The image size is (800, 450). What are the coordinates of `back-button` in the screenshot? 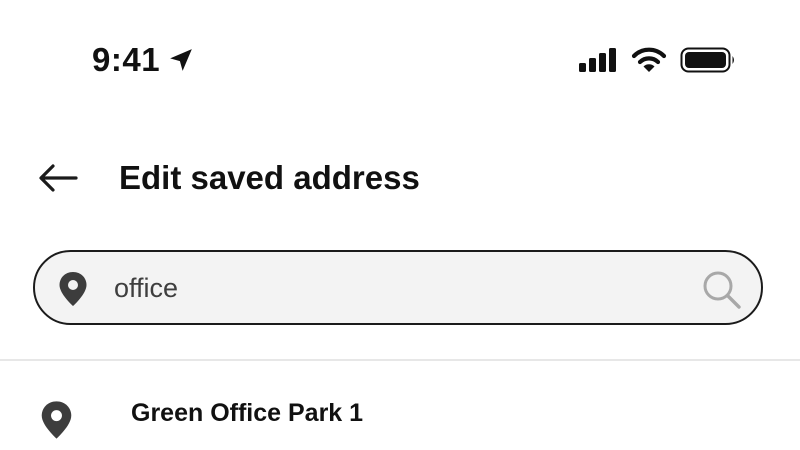 It's located at (58, 178).